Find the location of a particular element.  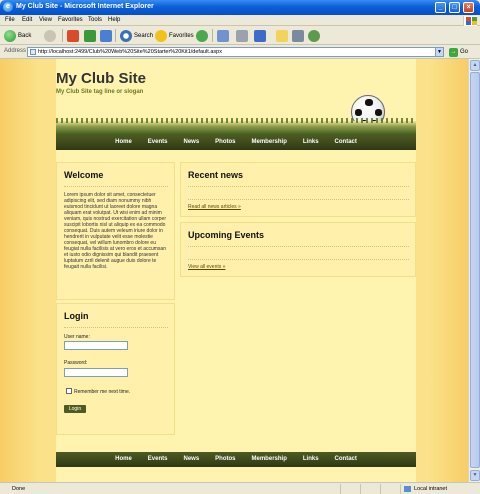

favorites-label: Favorites is located at coordinates (181, 35).